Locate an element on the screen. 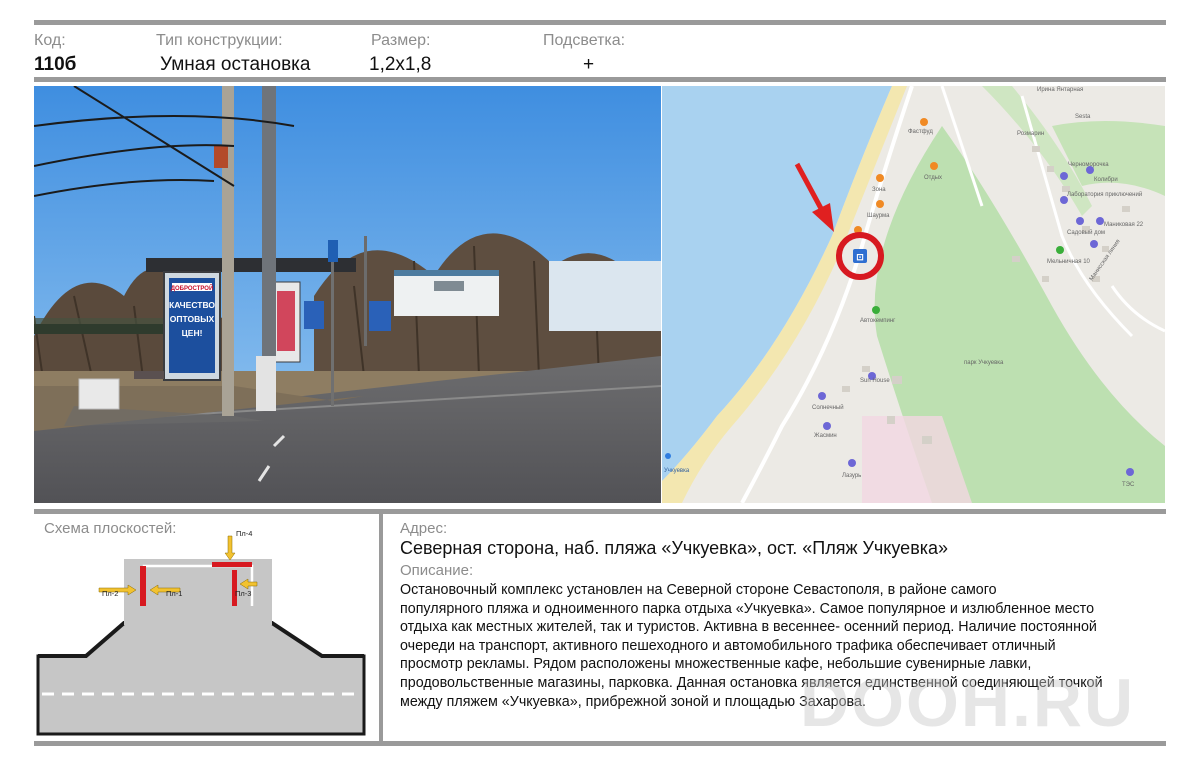 The width and height of the screenshot is (1200, 768). map-label: Садовый дом is located at coordinates (1086, 232).